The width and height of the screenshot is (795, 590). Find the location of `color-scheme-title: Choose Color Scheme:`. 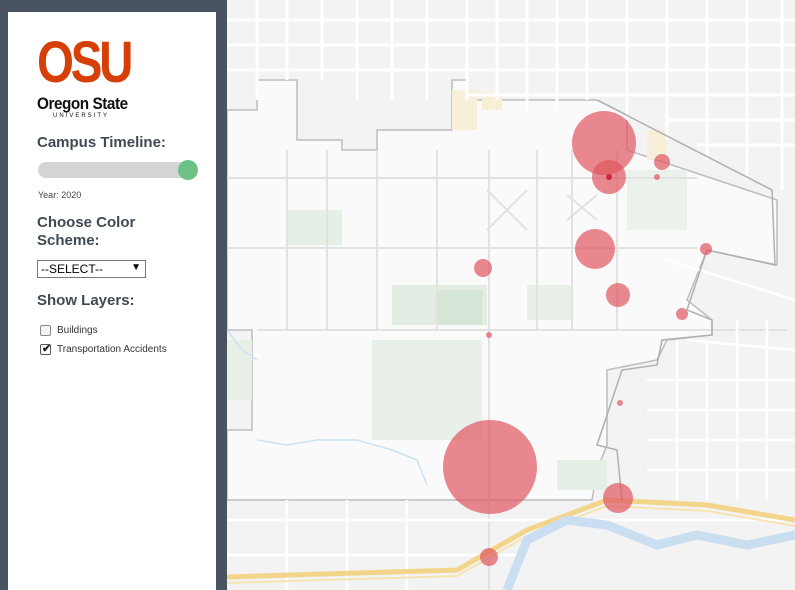

color-scheme-title: Choose Color Scheme: is located at coordinates (86, 231).